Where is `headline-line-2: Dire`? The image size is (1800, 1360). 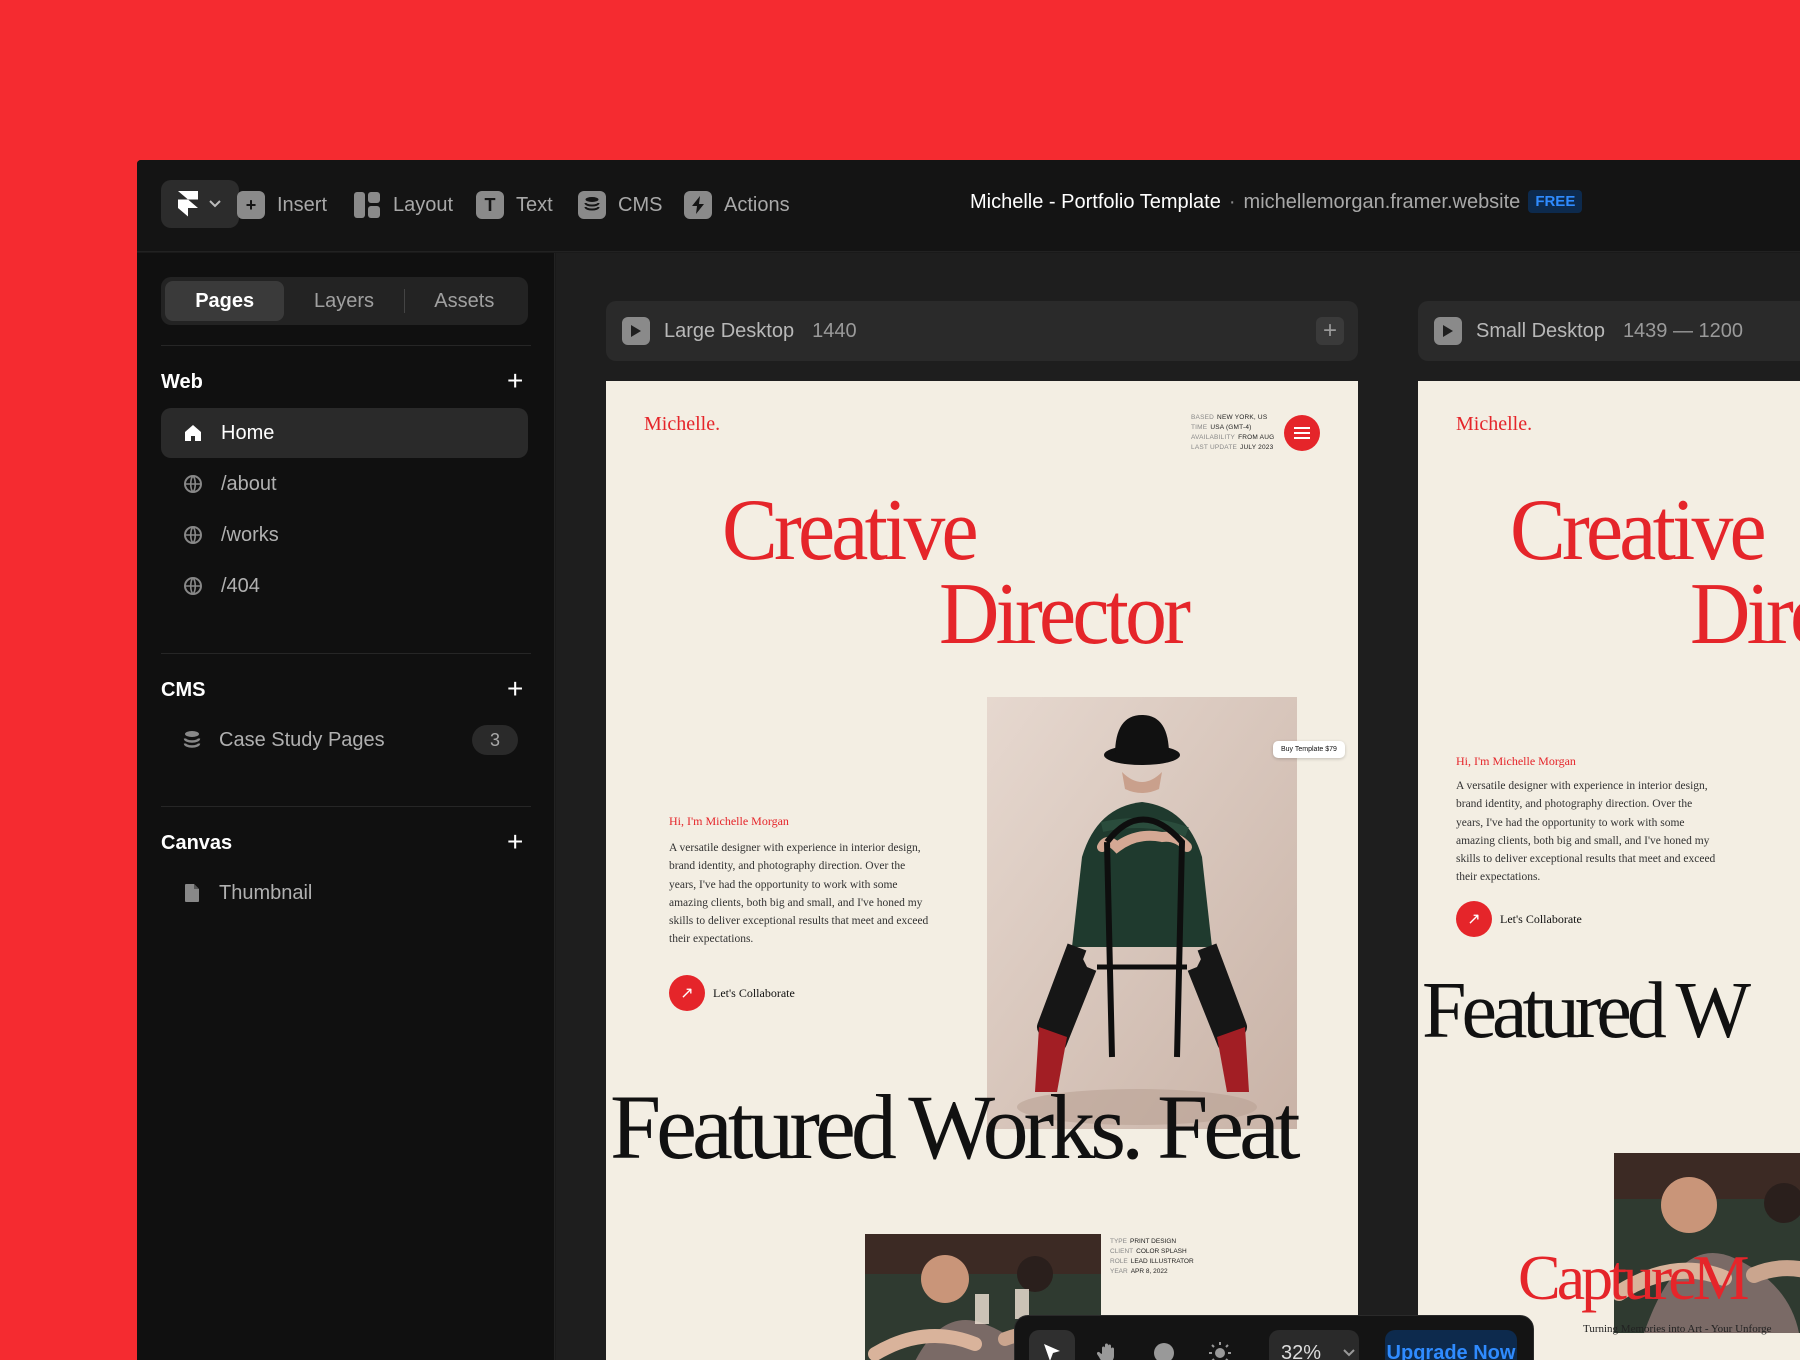 headline-line-2: Dire is located at coordinates (1745, 614).